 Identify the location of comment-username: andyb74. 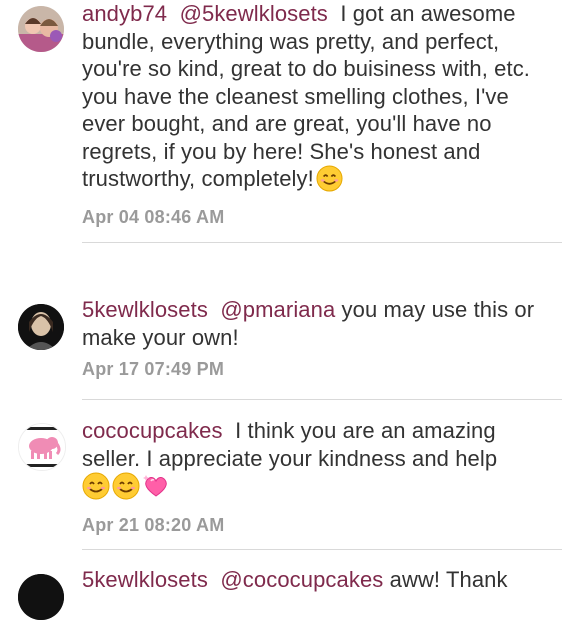
(124, 13).